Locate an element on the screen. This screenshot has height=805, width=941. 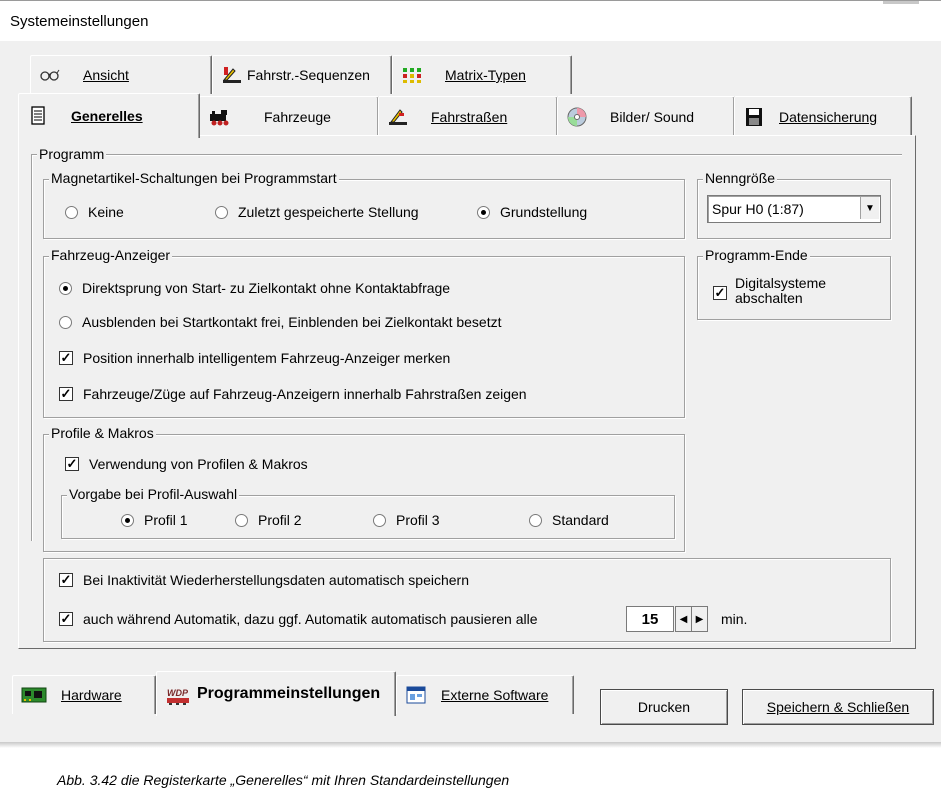
check-profile-makros: ✓ Verwendung von Profilen & Makros is located at coordinates (186, 464).